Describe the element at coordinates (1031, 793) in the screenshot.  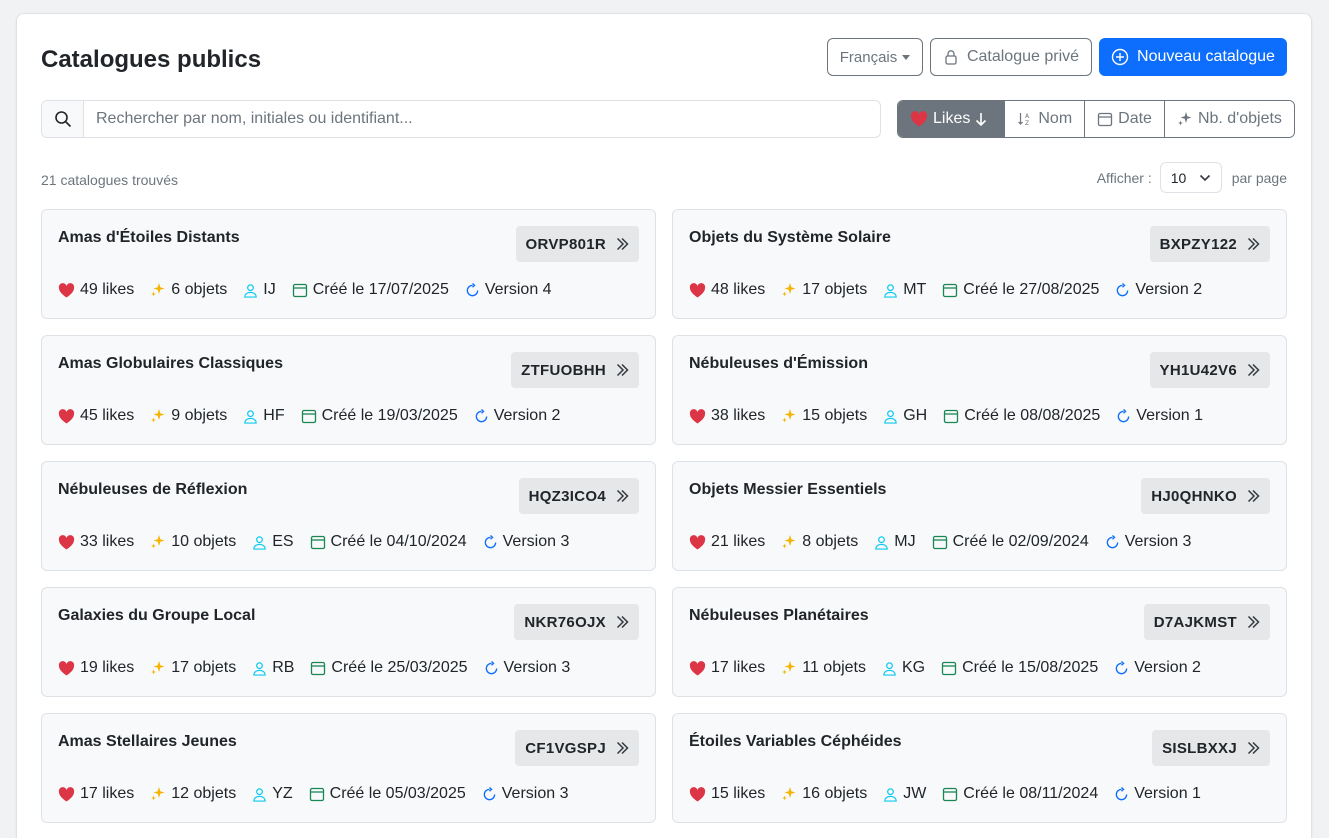
I see `created-date: Créé le 08/11/2024` at that location.